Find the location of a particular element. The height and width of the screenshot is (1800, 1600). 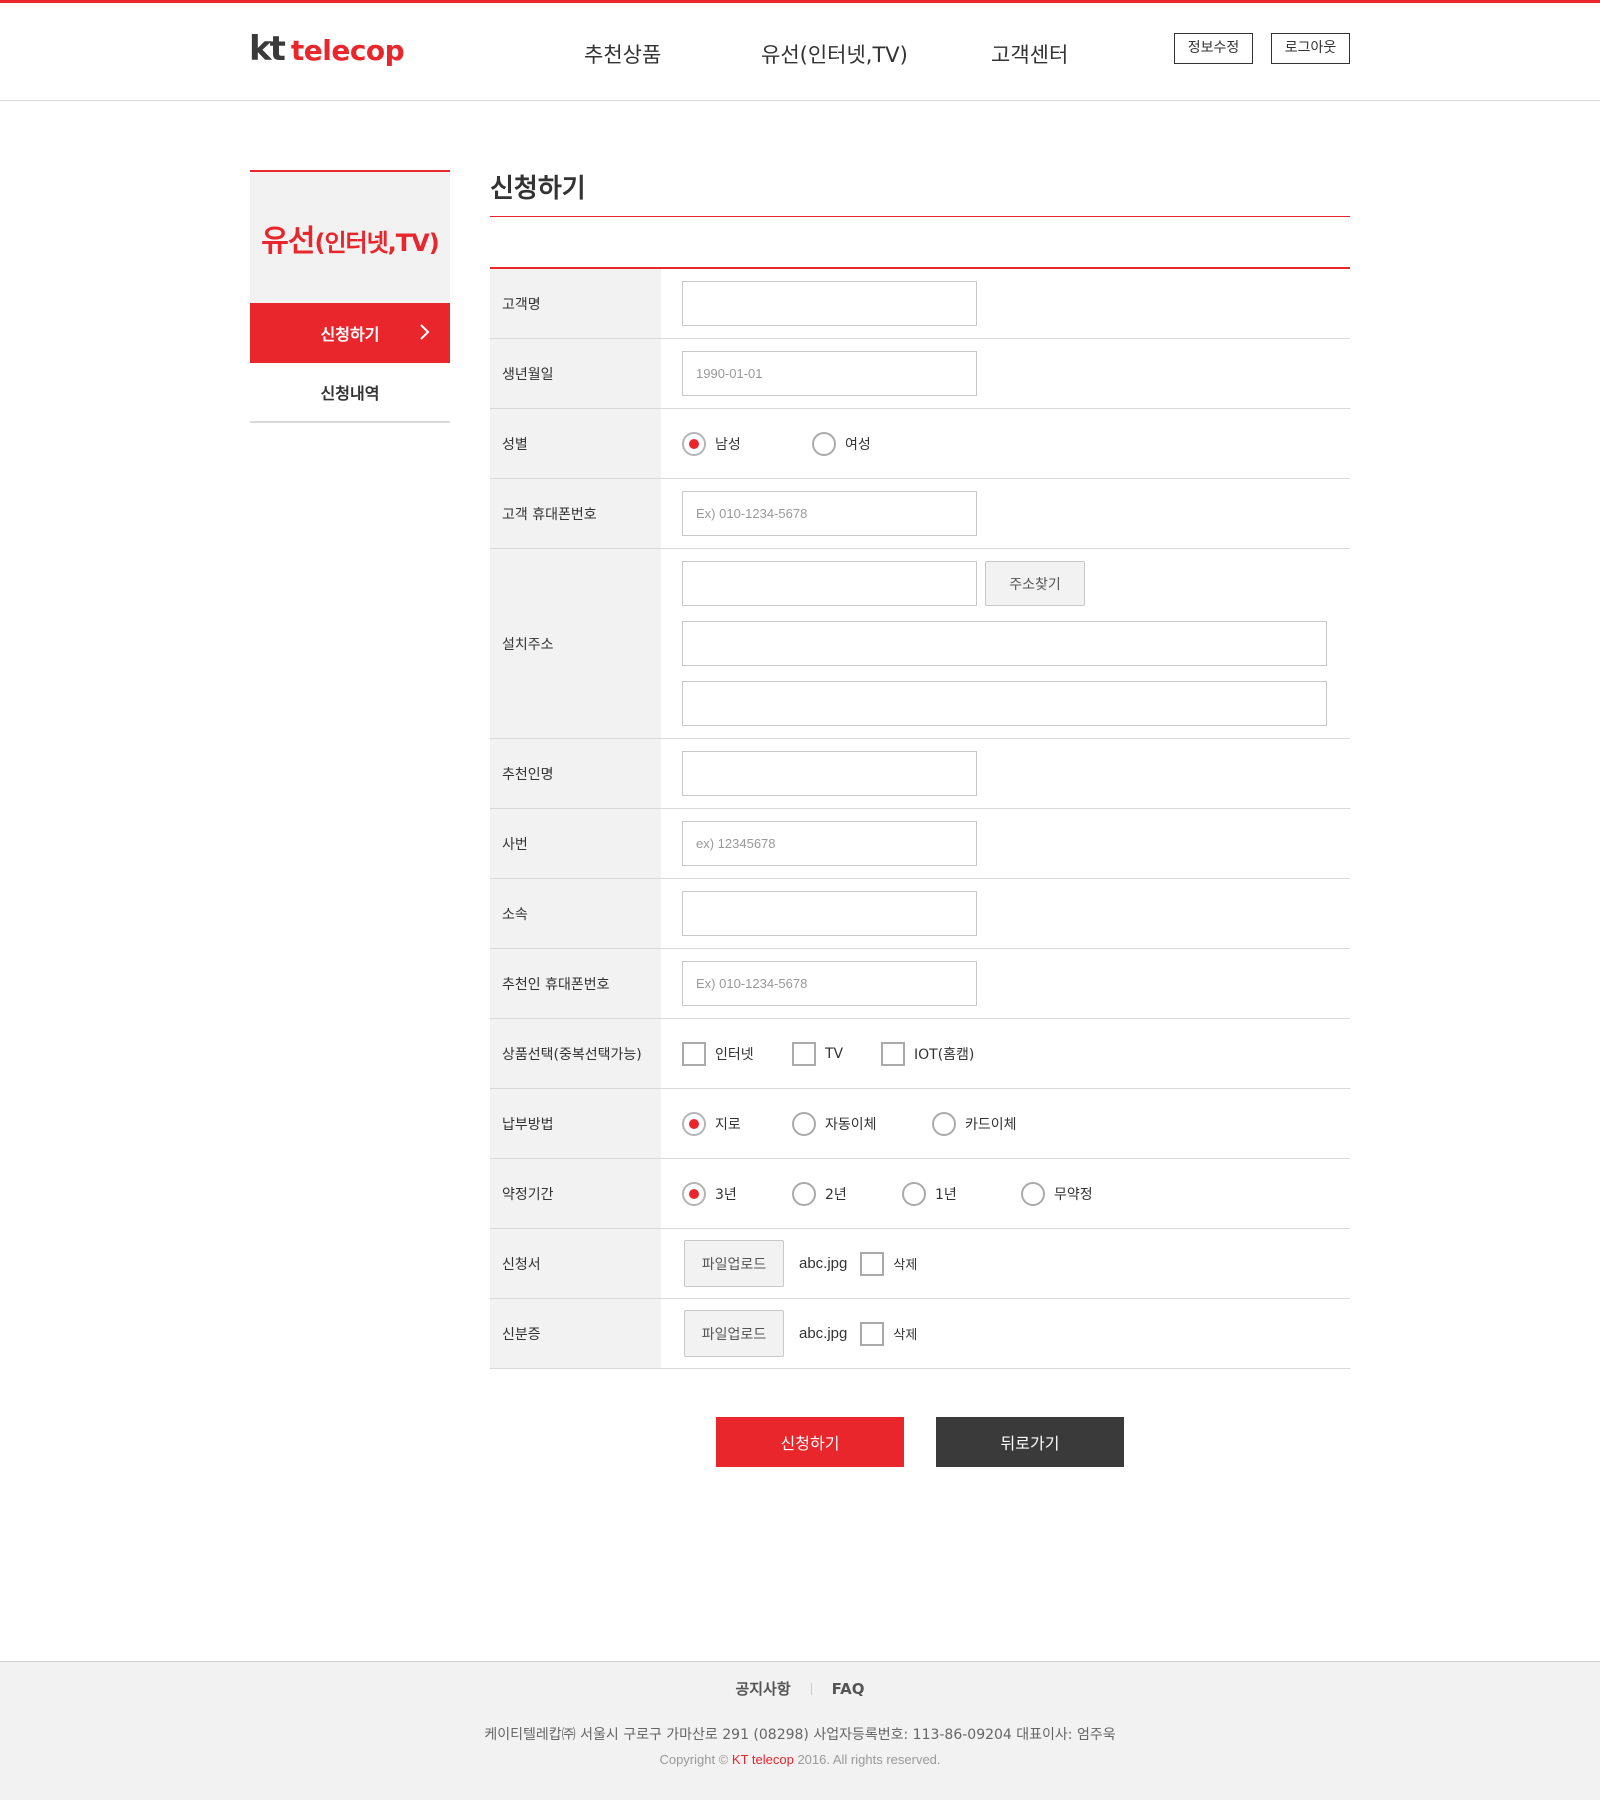

page-title: 신청하기 is located at coordinates (538, 189).